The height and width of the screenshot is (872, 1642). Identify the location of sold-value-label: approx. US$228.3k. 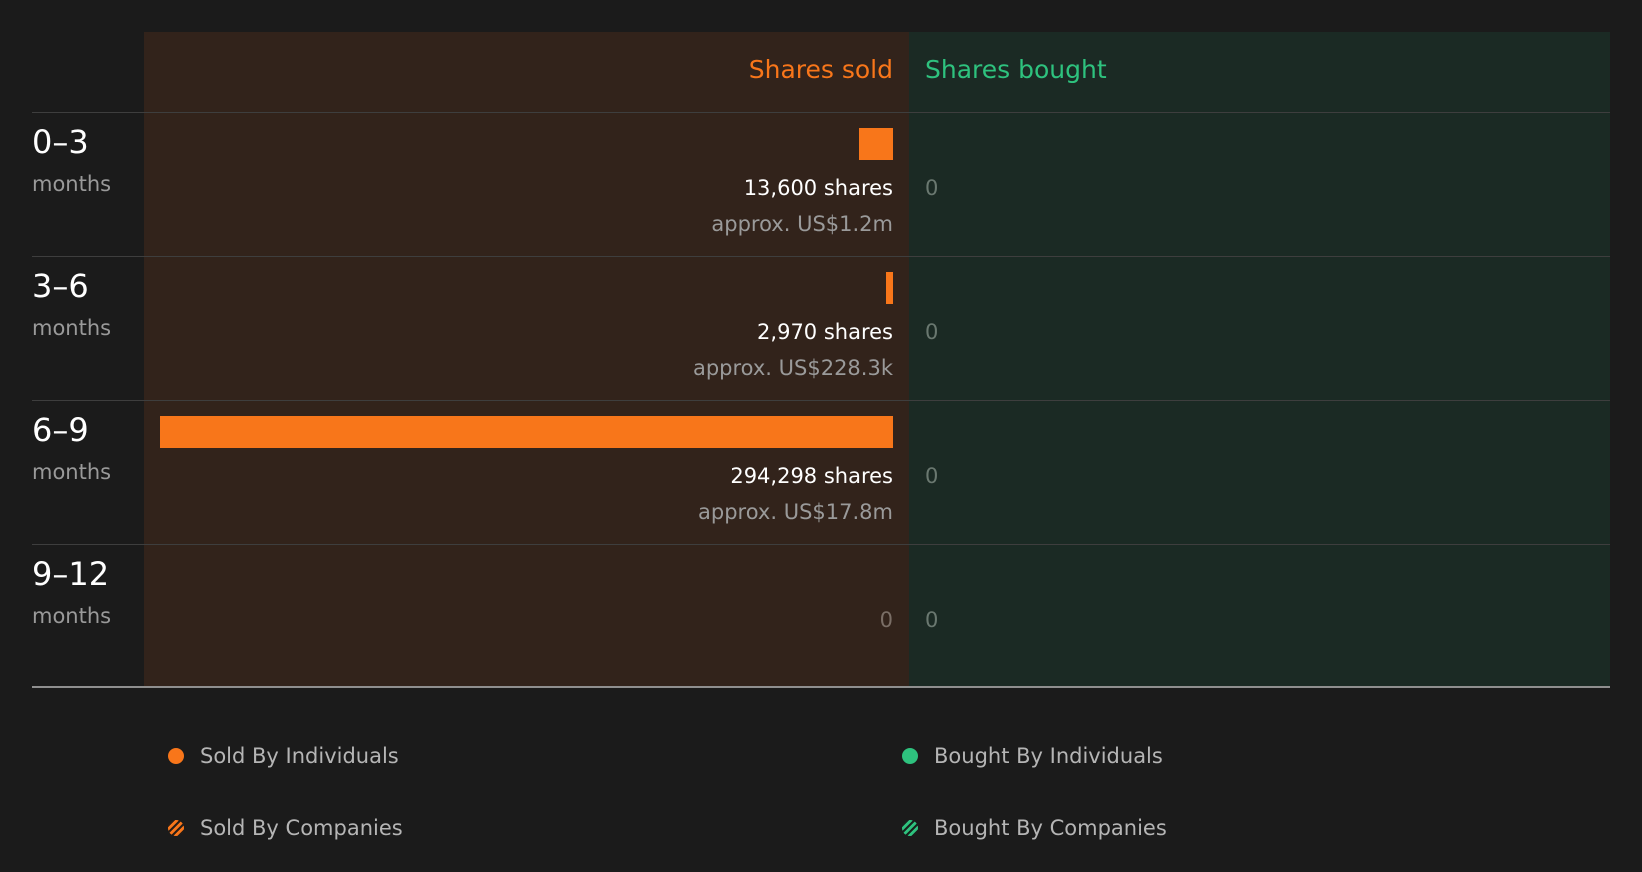
(792, 368).